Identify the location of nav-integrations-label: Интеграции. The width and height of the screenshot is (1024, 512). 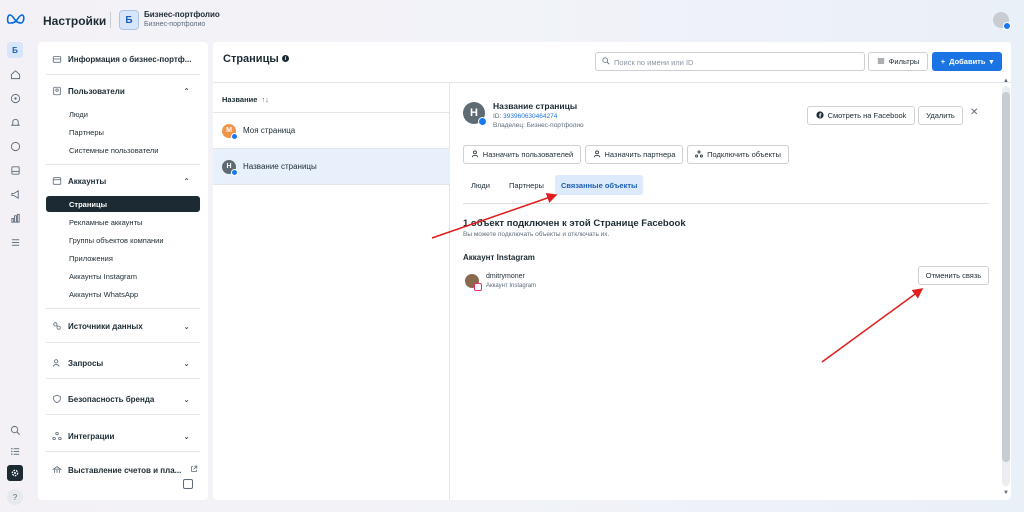
(91, 436).